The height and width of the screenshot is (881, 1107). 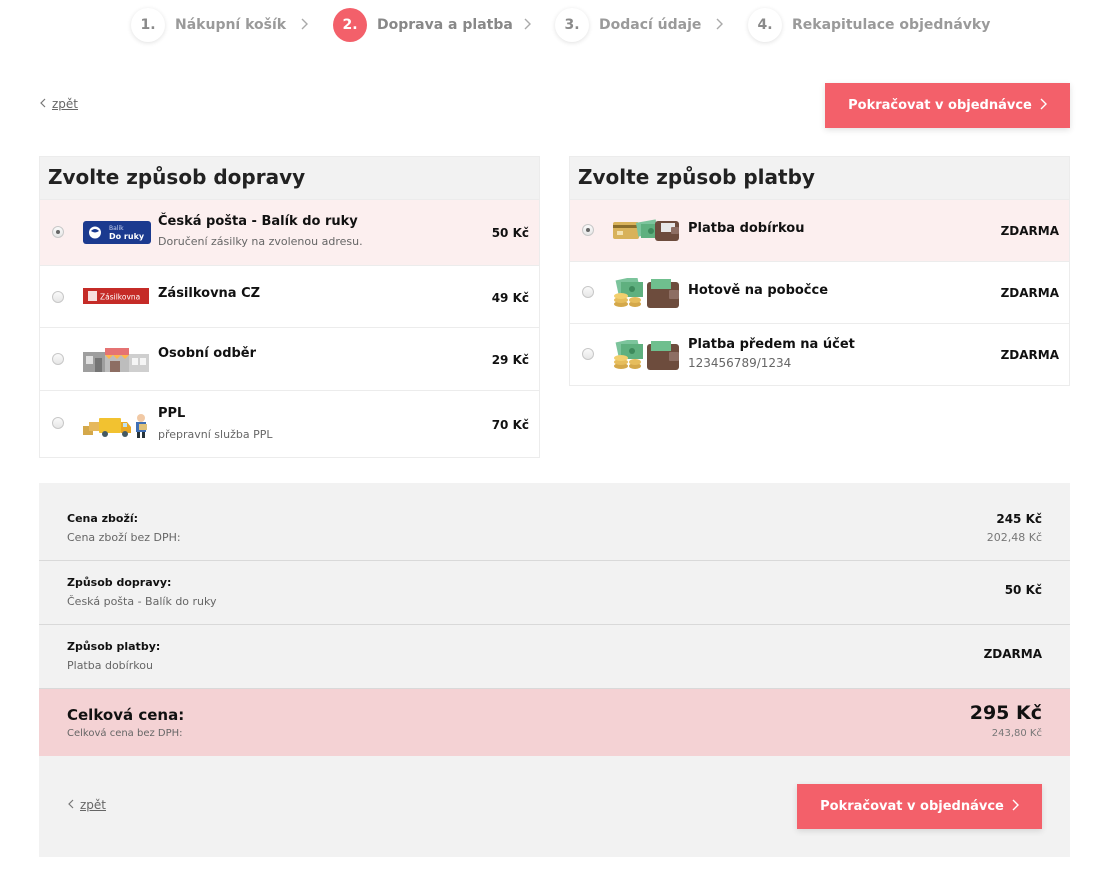 I want to click on summary-total-sub-value: 243,80 Kč, so click(x=1016, y=733).